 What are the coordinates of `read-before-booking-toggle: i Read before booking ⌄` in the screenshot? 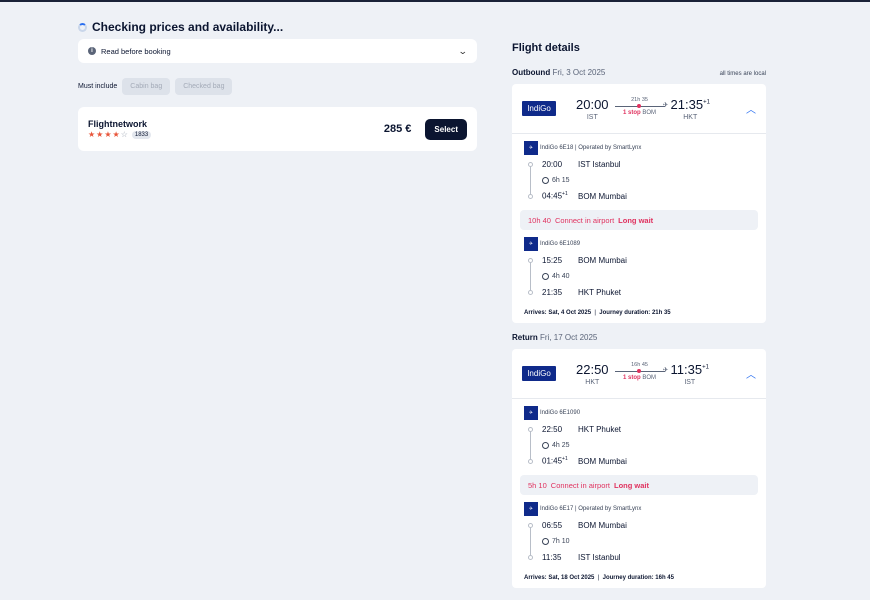 It's located at (277, 51).